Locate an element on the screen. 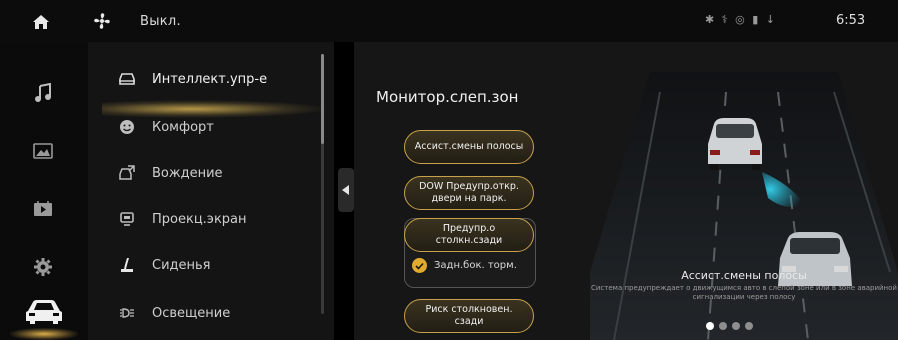 The height and width of the screenshot is (340, 898). collapse-menu-button is located at coordinates (346, 190).